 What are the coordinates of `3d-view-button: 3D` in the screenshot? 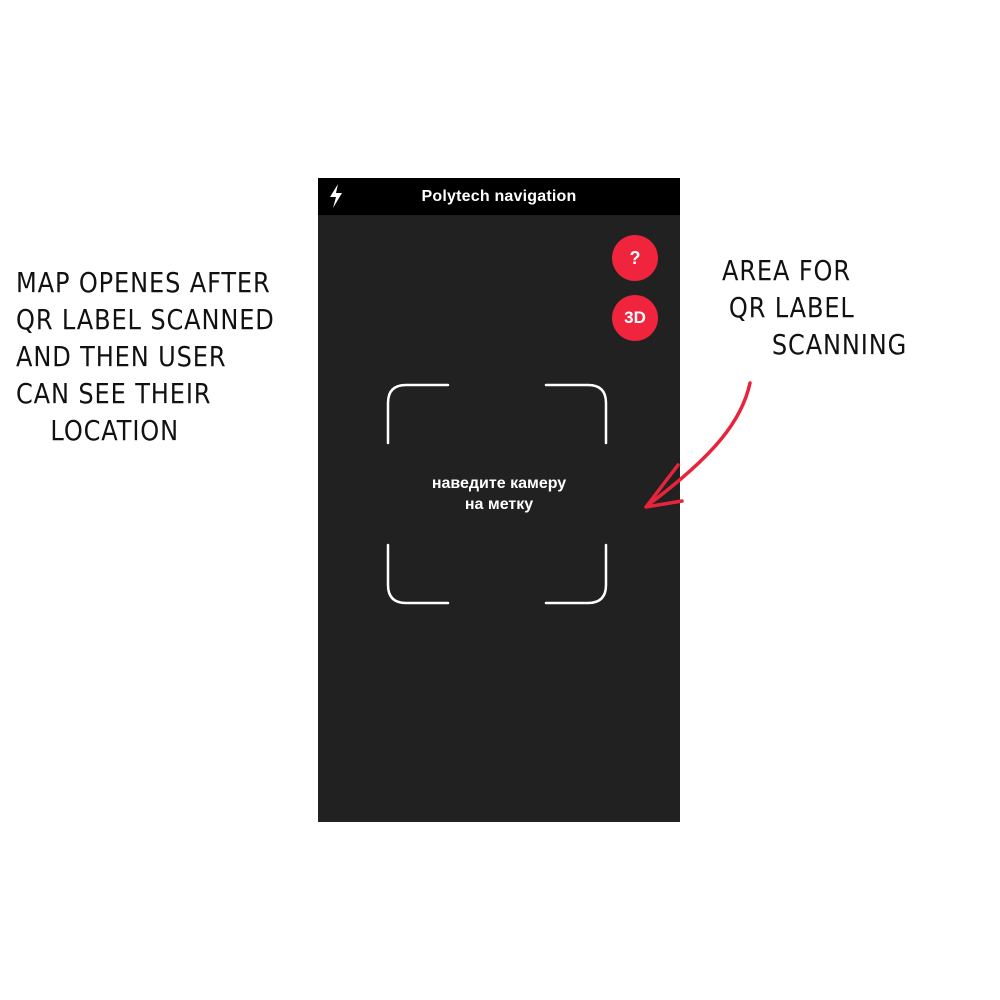 It's located at (635, 318).